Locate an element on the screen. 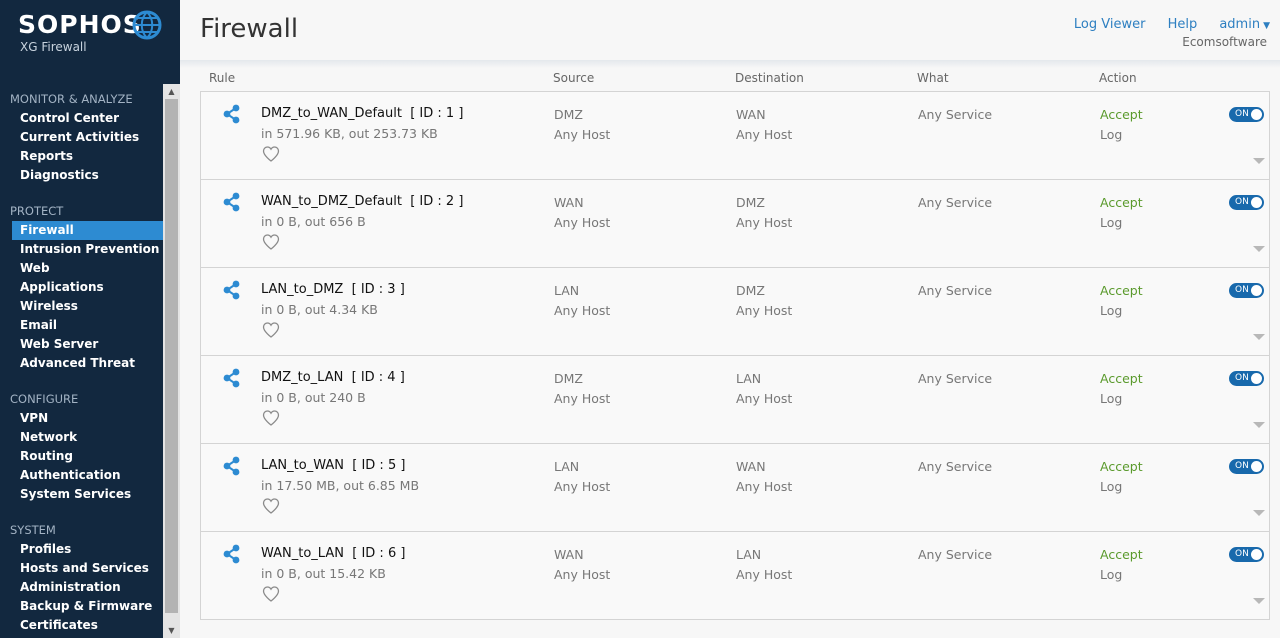 The image size is (1280, 638). sidebar-item-profiles: Profiles is located at coordinates (81, 549).